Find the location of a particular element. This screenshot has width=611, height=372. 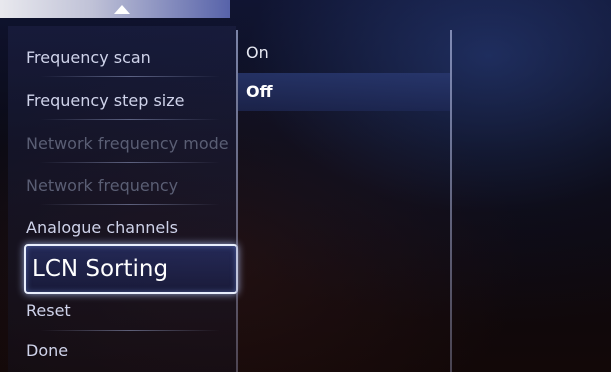

menu-item-label: Frequency step size is located at coordinates (105, 100).